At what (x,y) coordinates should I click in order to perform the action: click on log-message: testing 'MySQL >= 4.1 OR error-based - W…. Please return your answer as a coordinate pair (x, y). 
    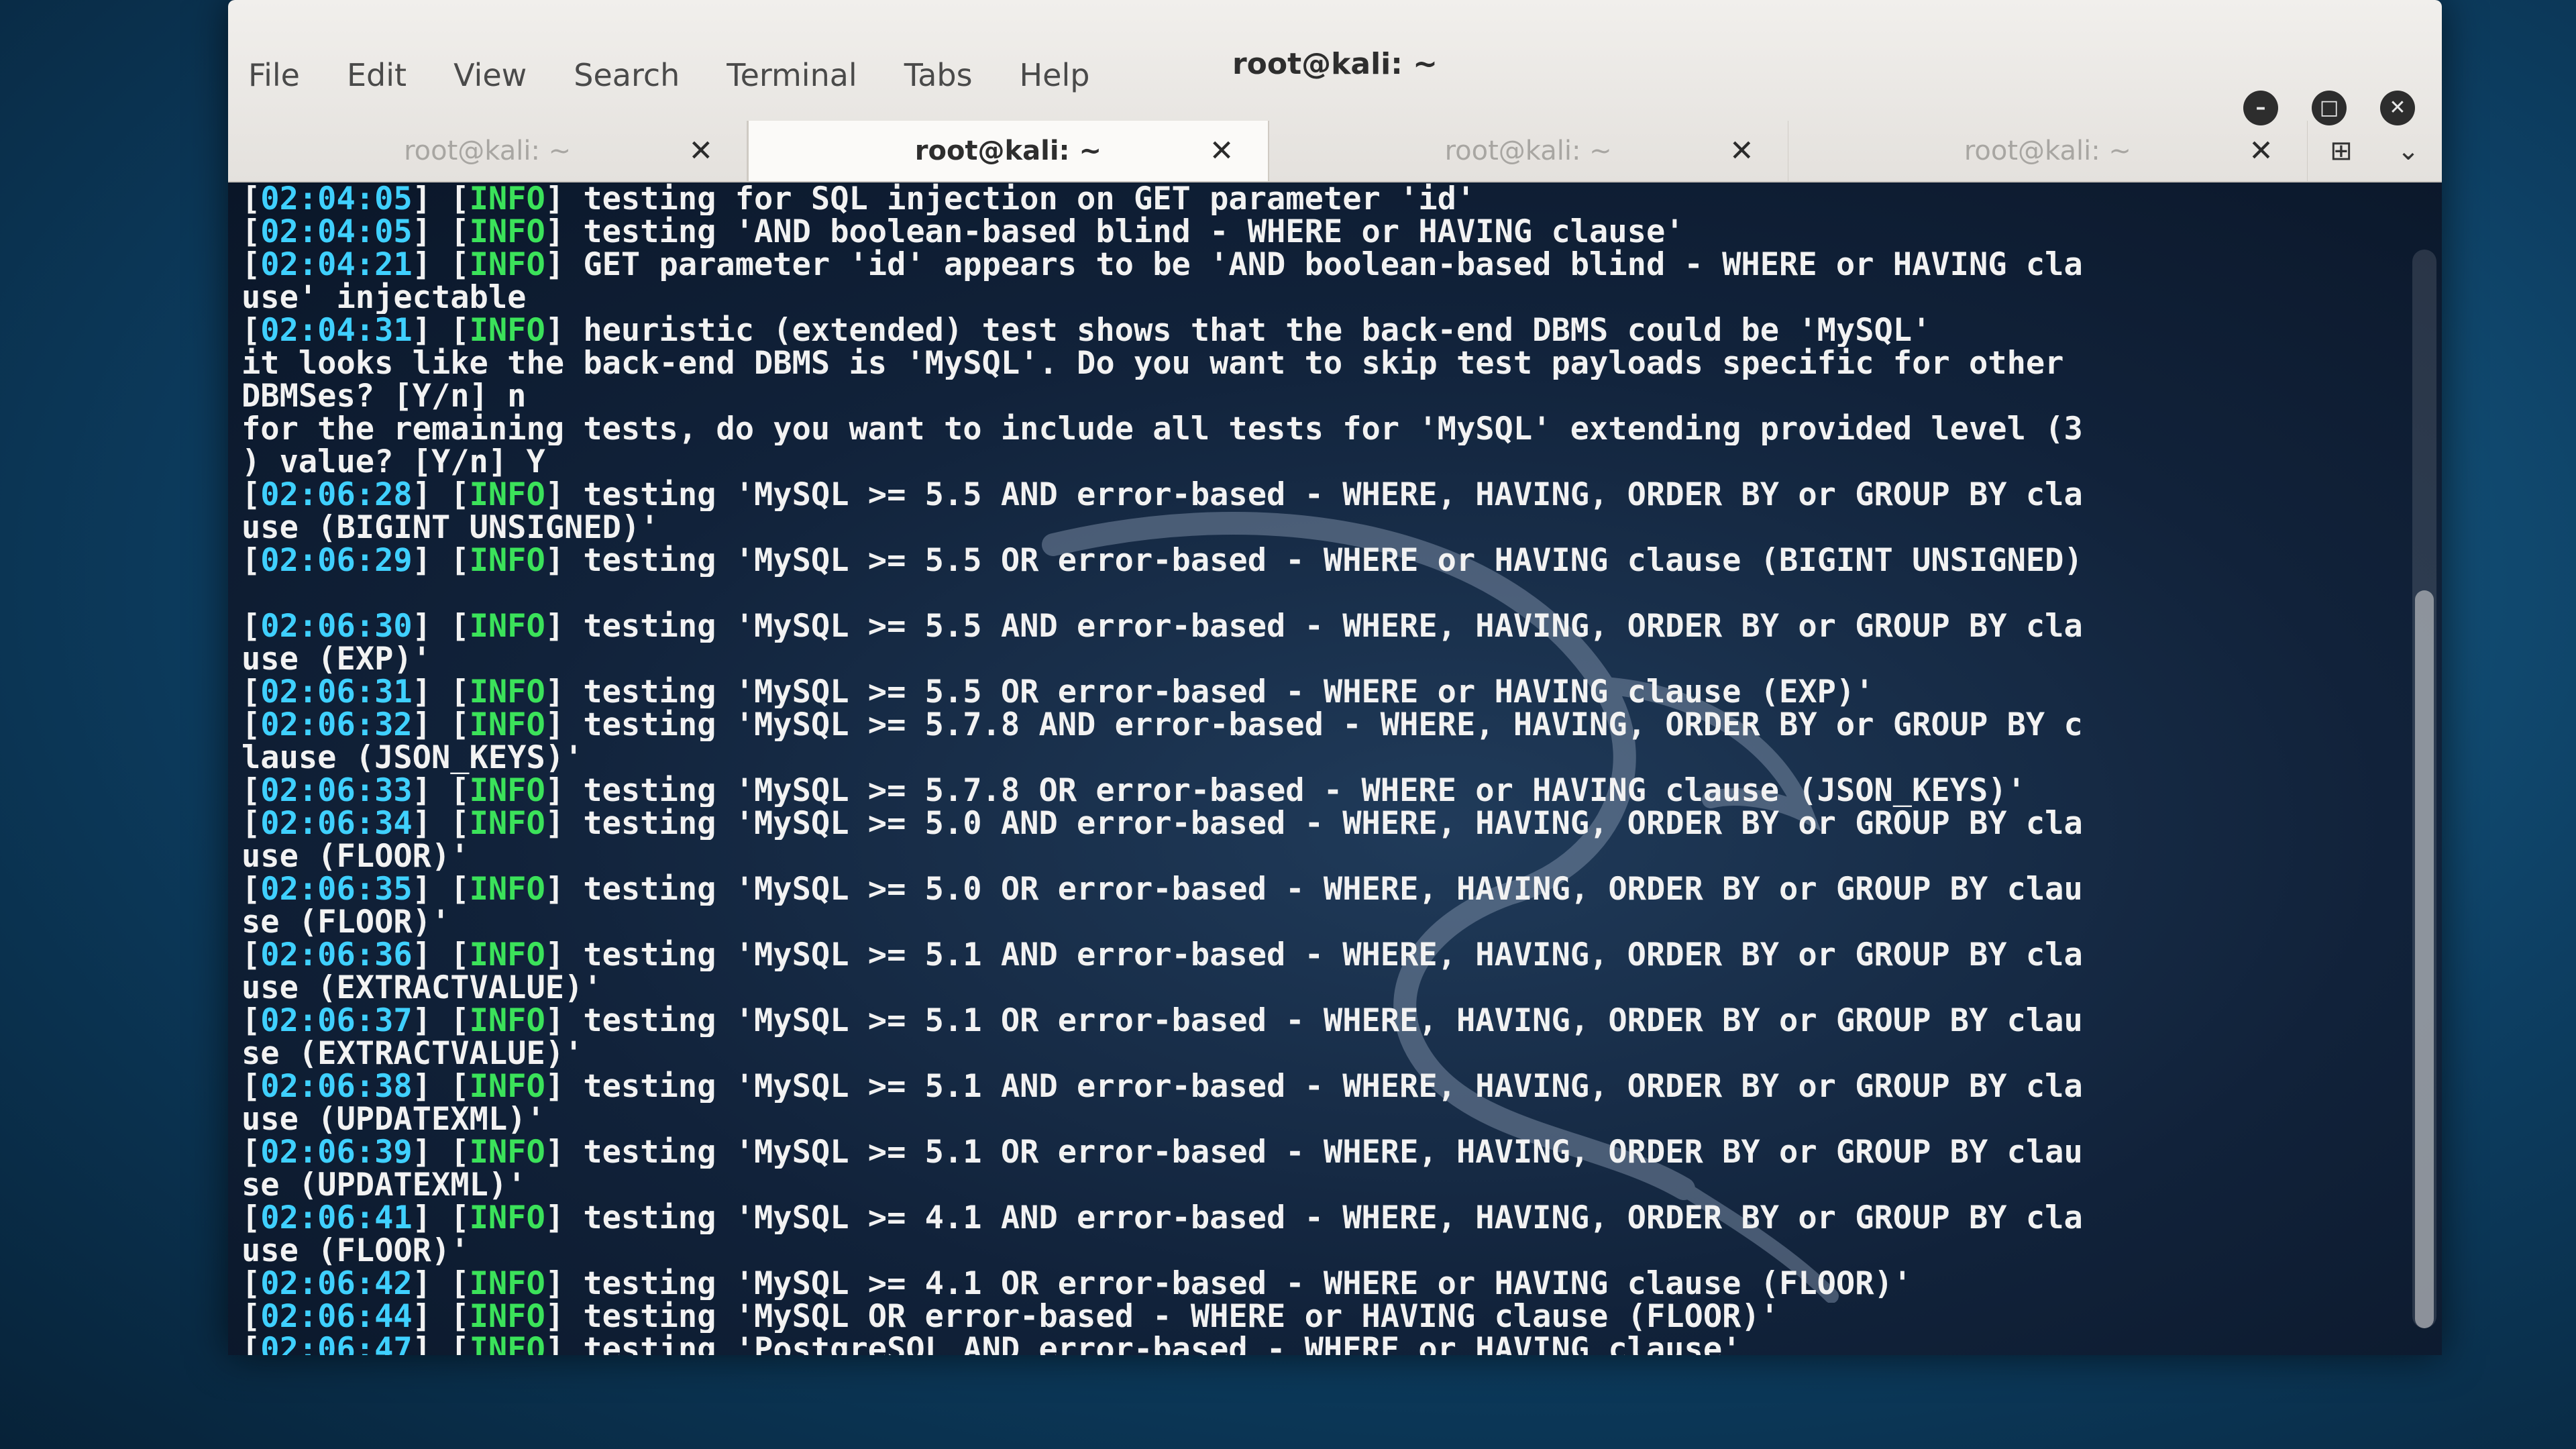
    Looking at the image, I should click on (1248, 1283).